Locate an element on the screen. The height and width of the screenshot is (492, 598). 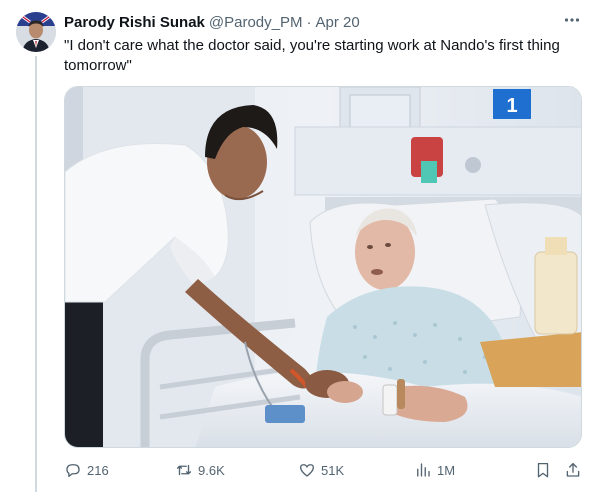
avatar-image is located at coordinates (36, 32).